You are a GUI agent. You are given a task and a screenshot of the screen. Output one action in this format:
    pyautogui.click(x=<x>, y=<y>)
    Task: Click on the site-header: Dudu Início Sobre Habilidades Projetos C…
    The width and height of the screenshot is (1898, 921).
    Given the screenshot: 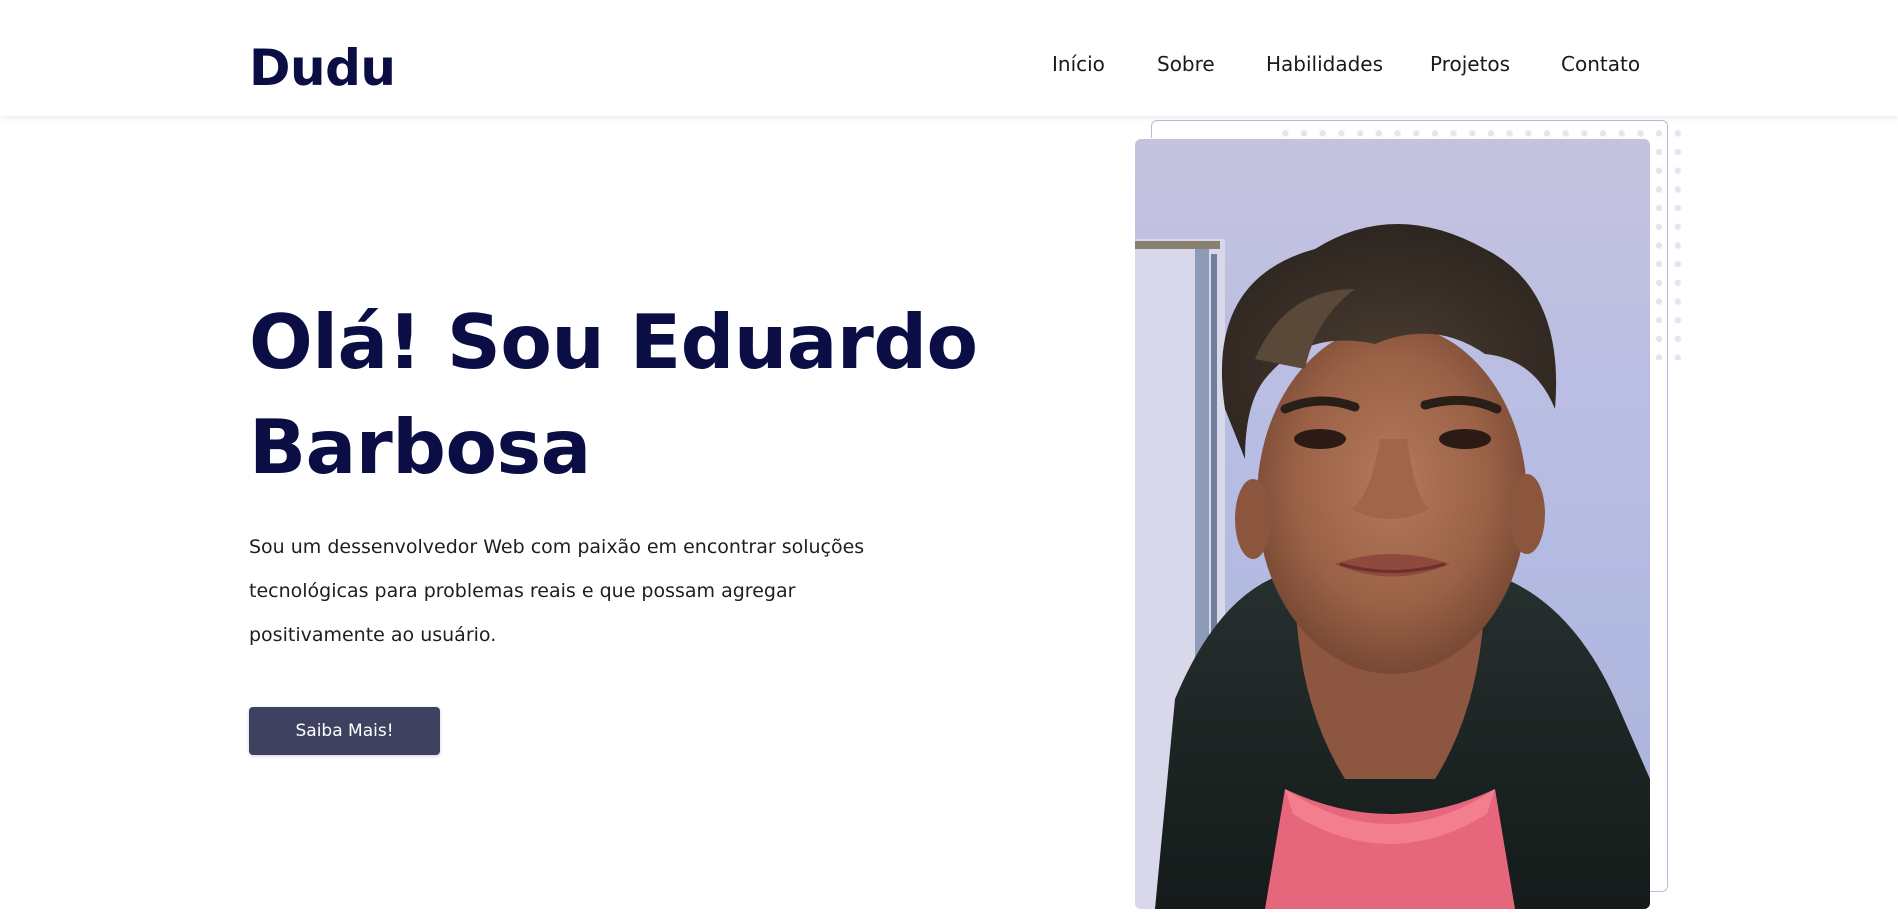 What is the action you would take?
    pyautogui.click(x=949, y=58)
    